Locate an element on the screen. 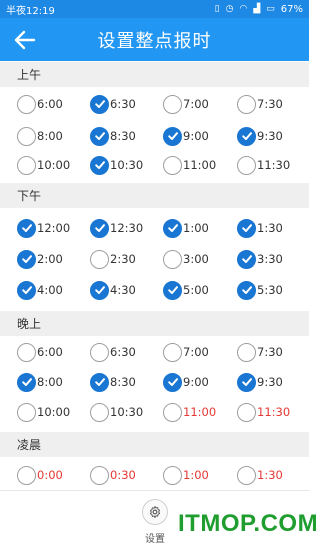  time-option: 2:00 is located at coordinates (40, 259).